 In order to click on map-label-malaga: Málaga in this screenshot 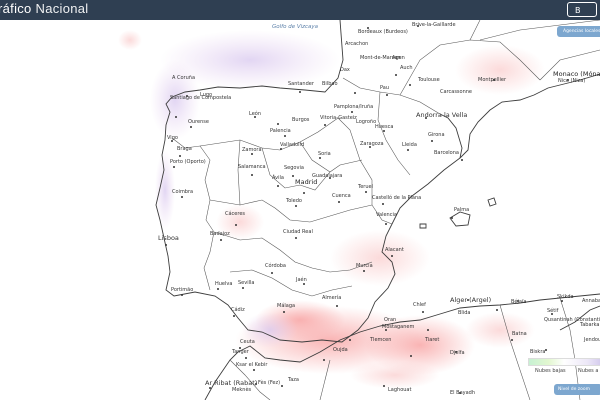, I will do `click(286, 306)`.